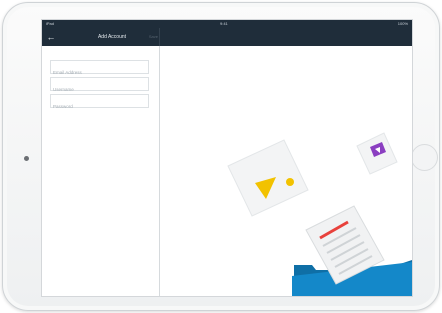 The height and width of the screenshot is (313, 442). What do you see at coordinates (402, 23) in the screenshot?
I see `battery-indicator: 100%` at bounding box center [402, 23].